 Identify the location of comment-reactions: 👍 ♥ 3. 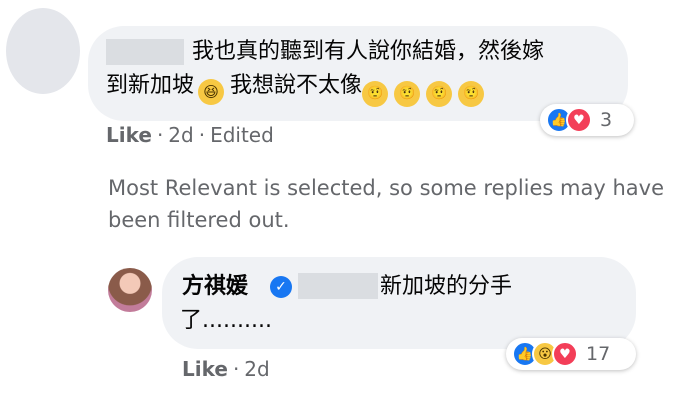
(587, 120).